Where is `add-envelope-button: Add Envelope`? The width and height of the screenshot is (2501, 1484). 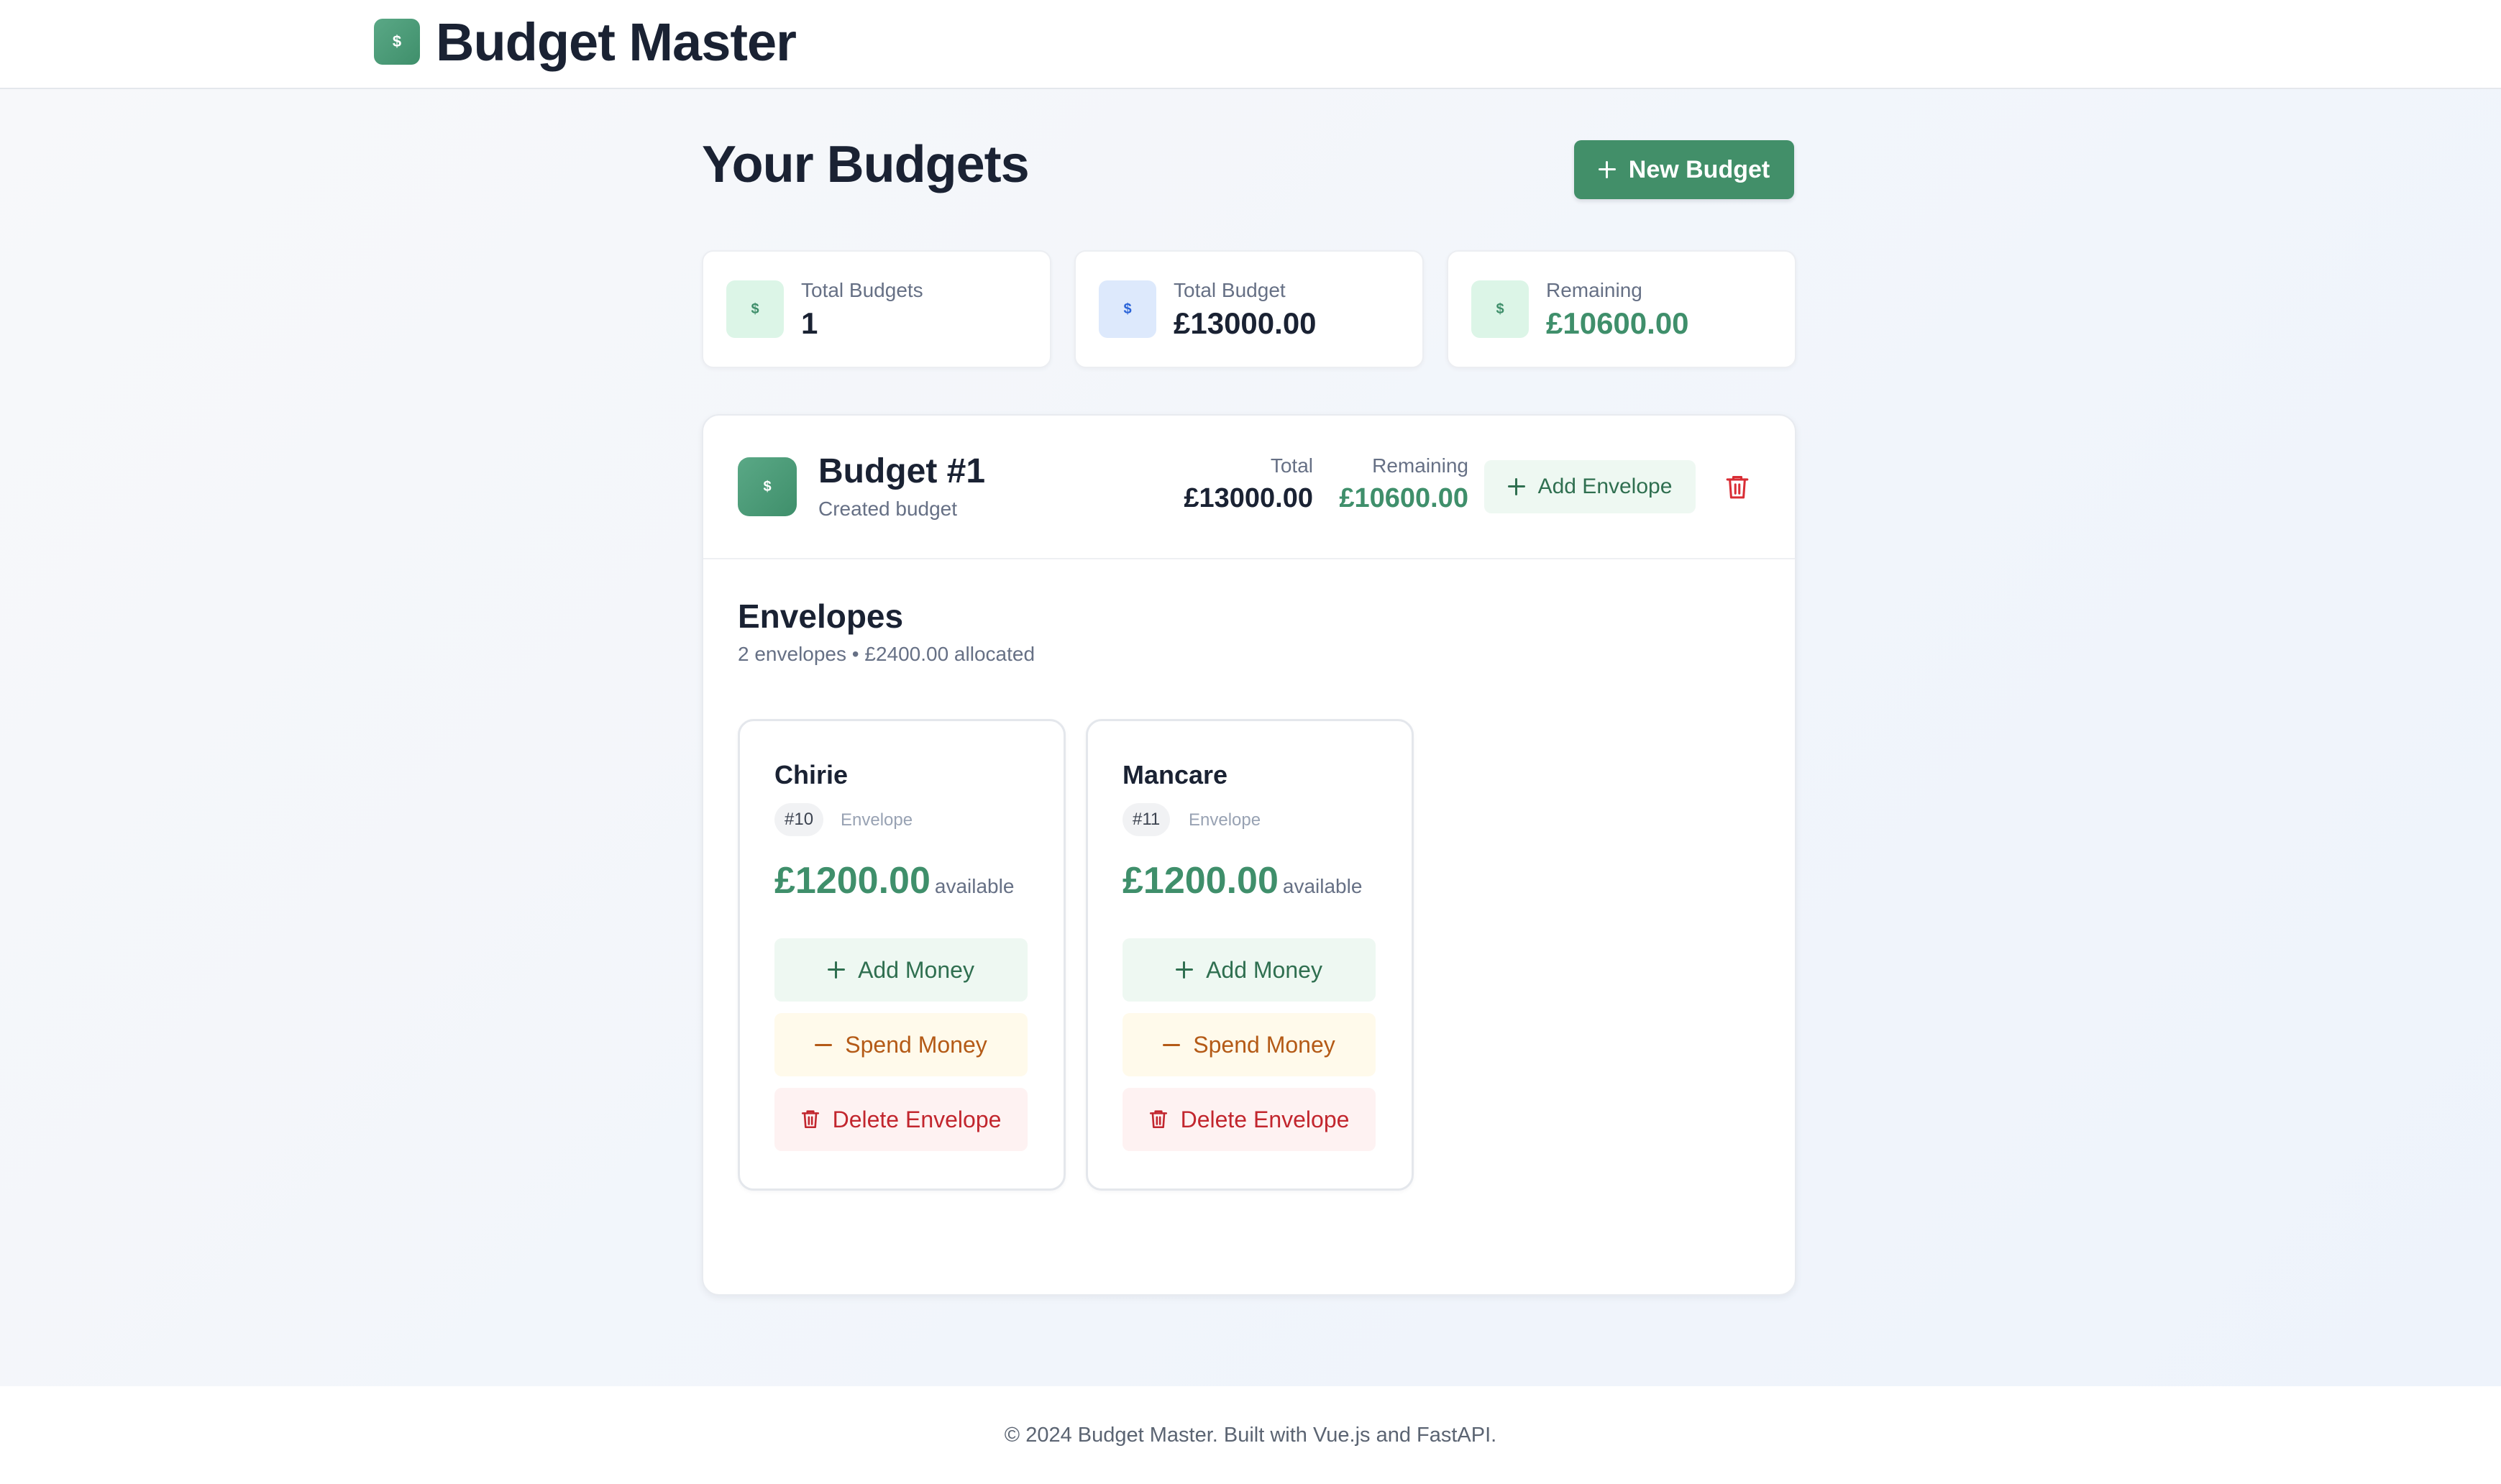
add-envelope-button: Add Envelope is located at coordinates (1590, 486).